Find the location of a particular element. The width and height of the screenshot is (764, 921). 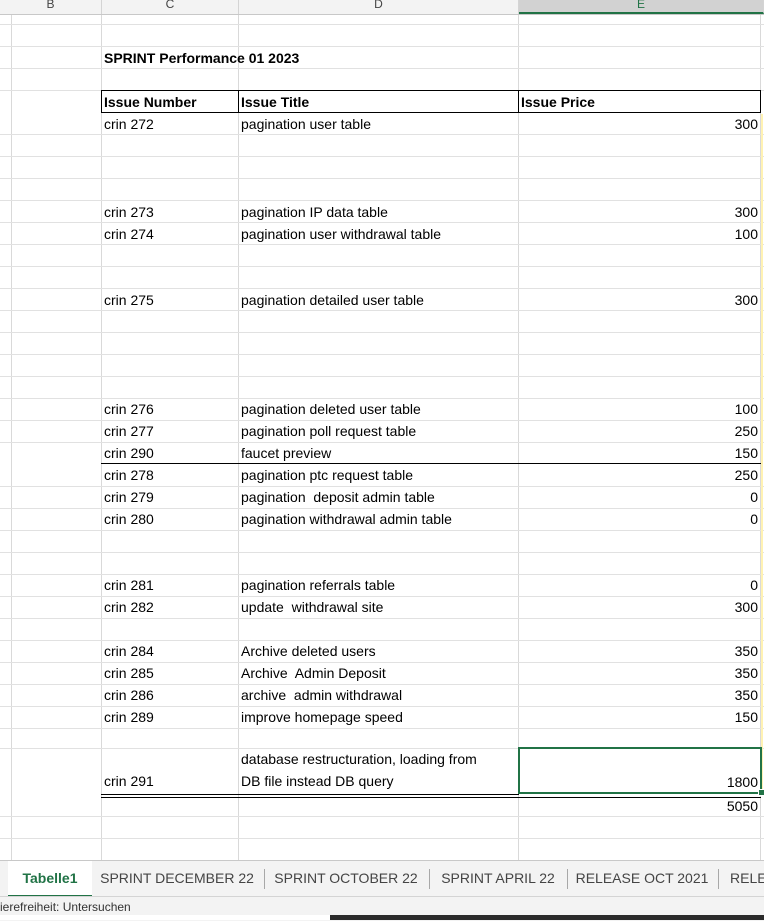

header-border is located at coordinates (238, 101).